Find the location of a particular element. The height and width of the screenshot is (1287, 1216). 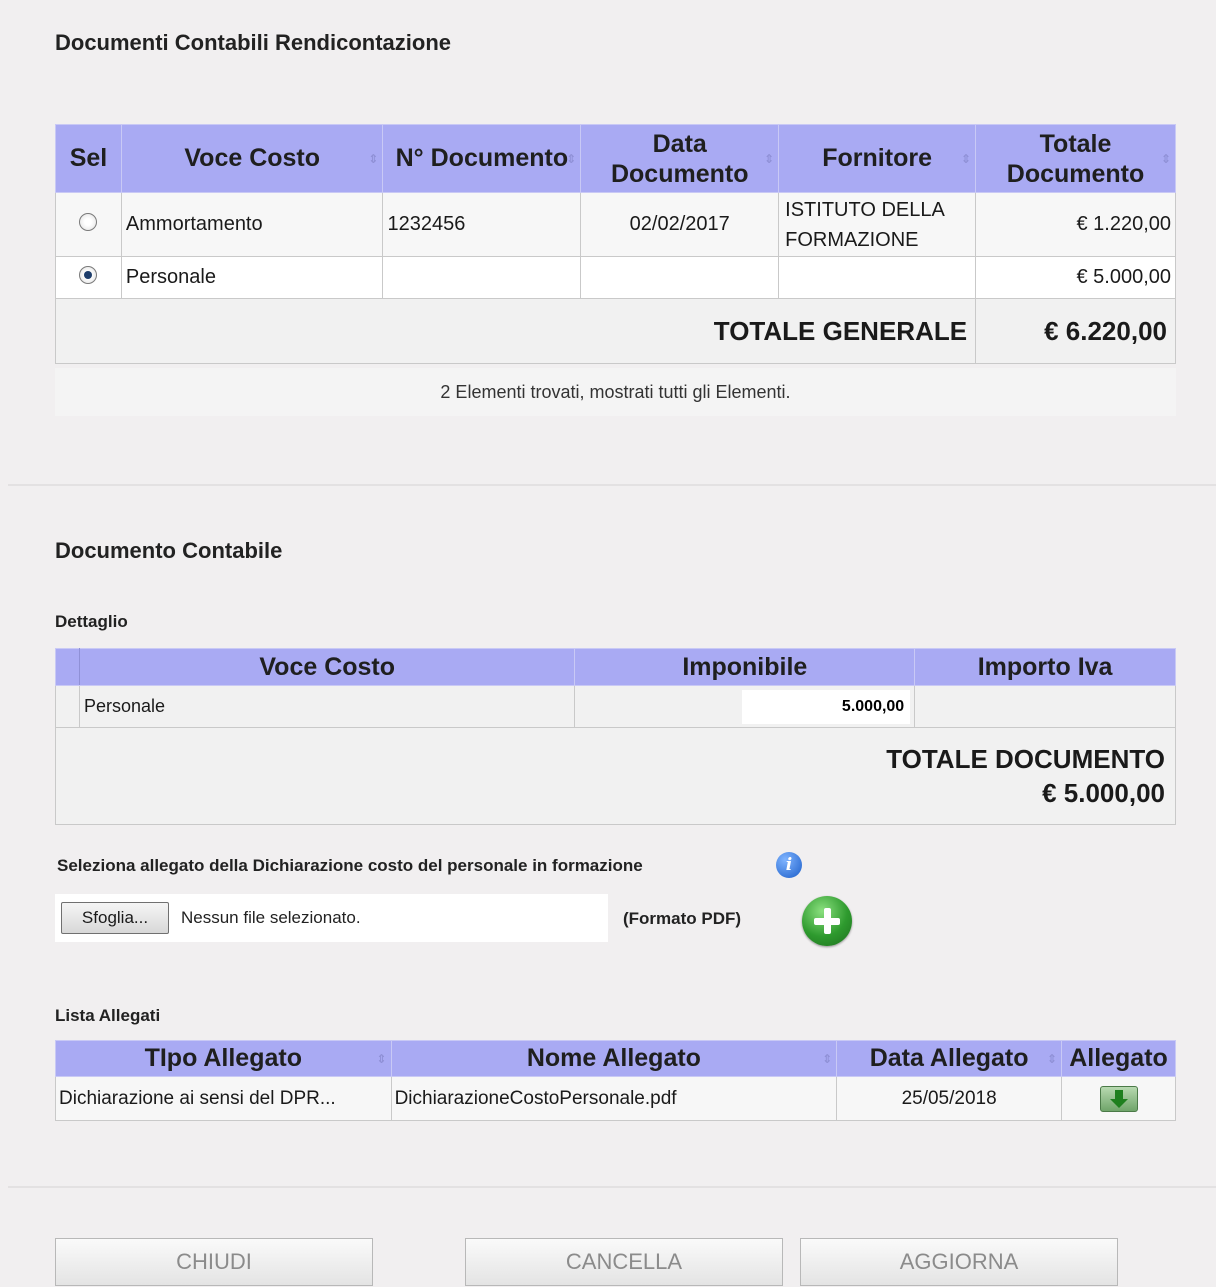

totale-documento-value: € 5.000,00 is located at coordinates (1103, 793).